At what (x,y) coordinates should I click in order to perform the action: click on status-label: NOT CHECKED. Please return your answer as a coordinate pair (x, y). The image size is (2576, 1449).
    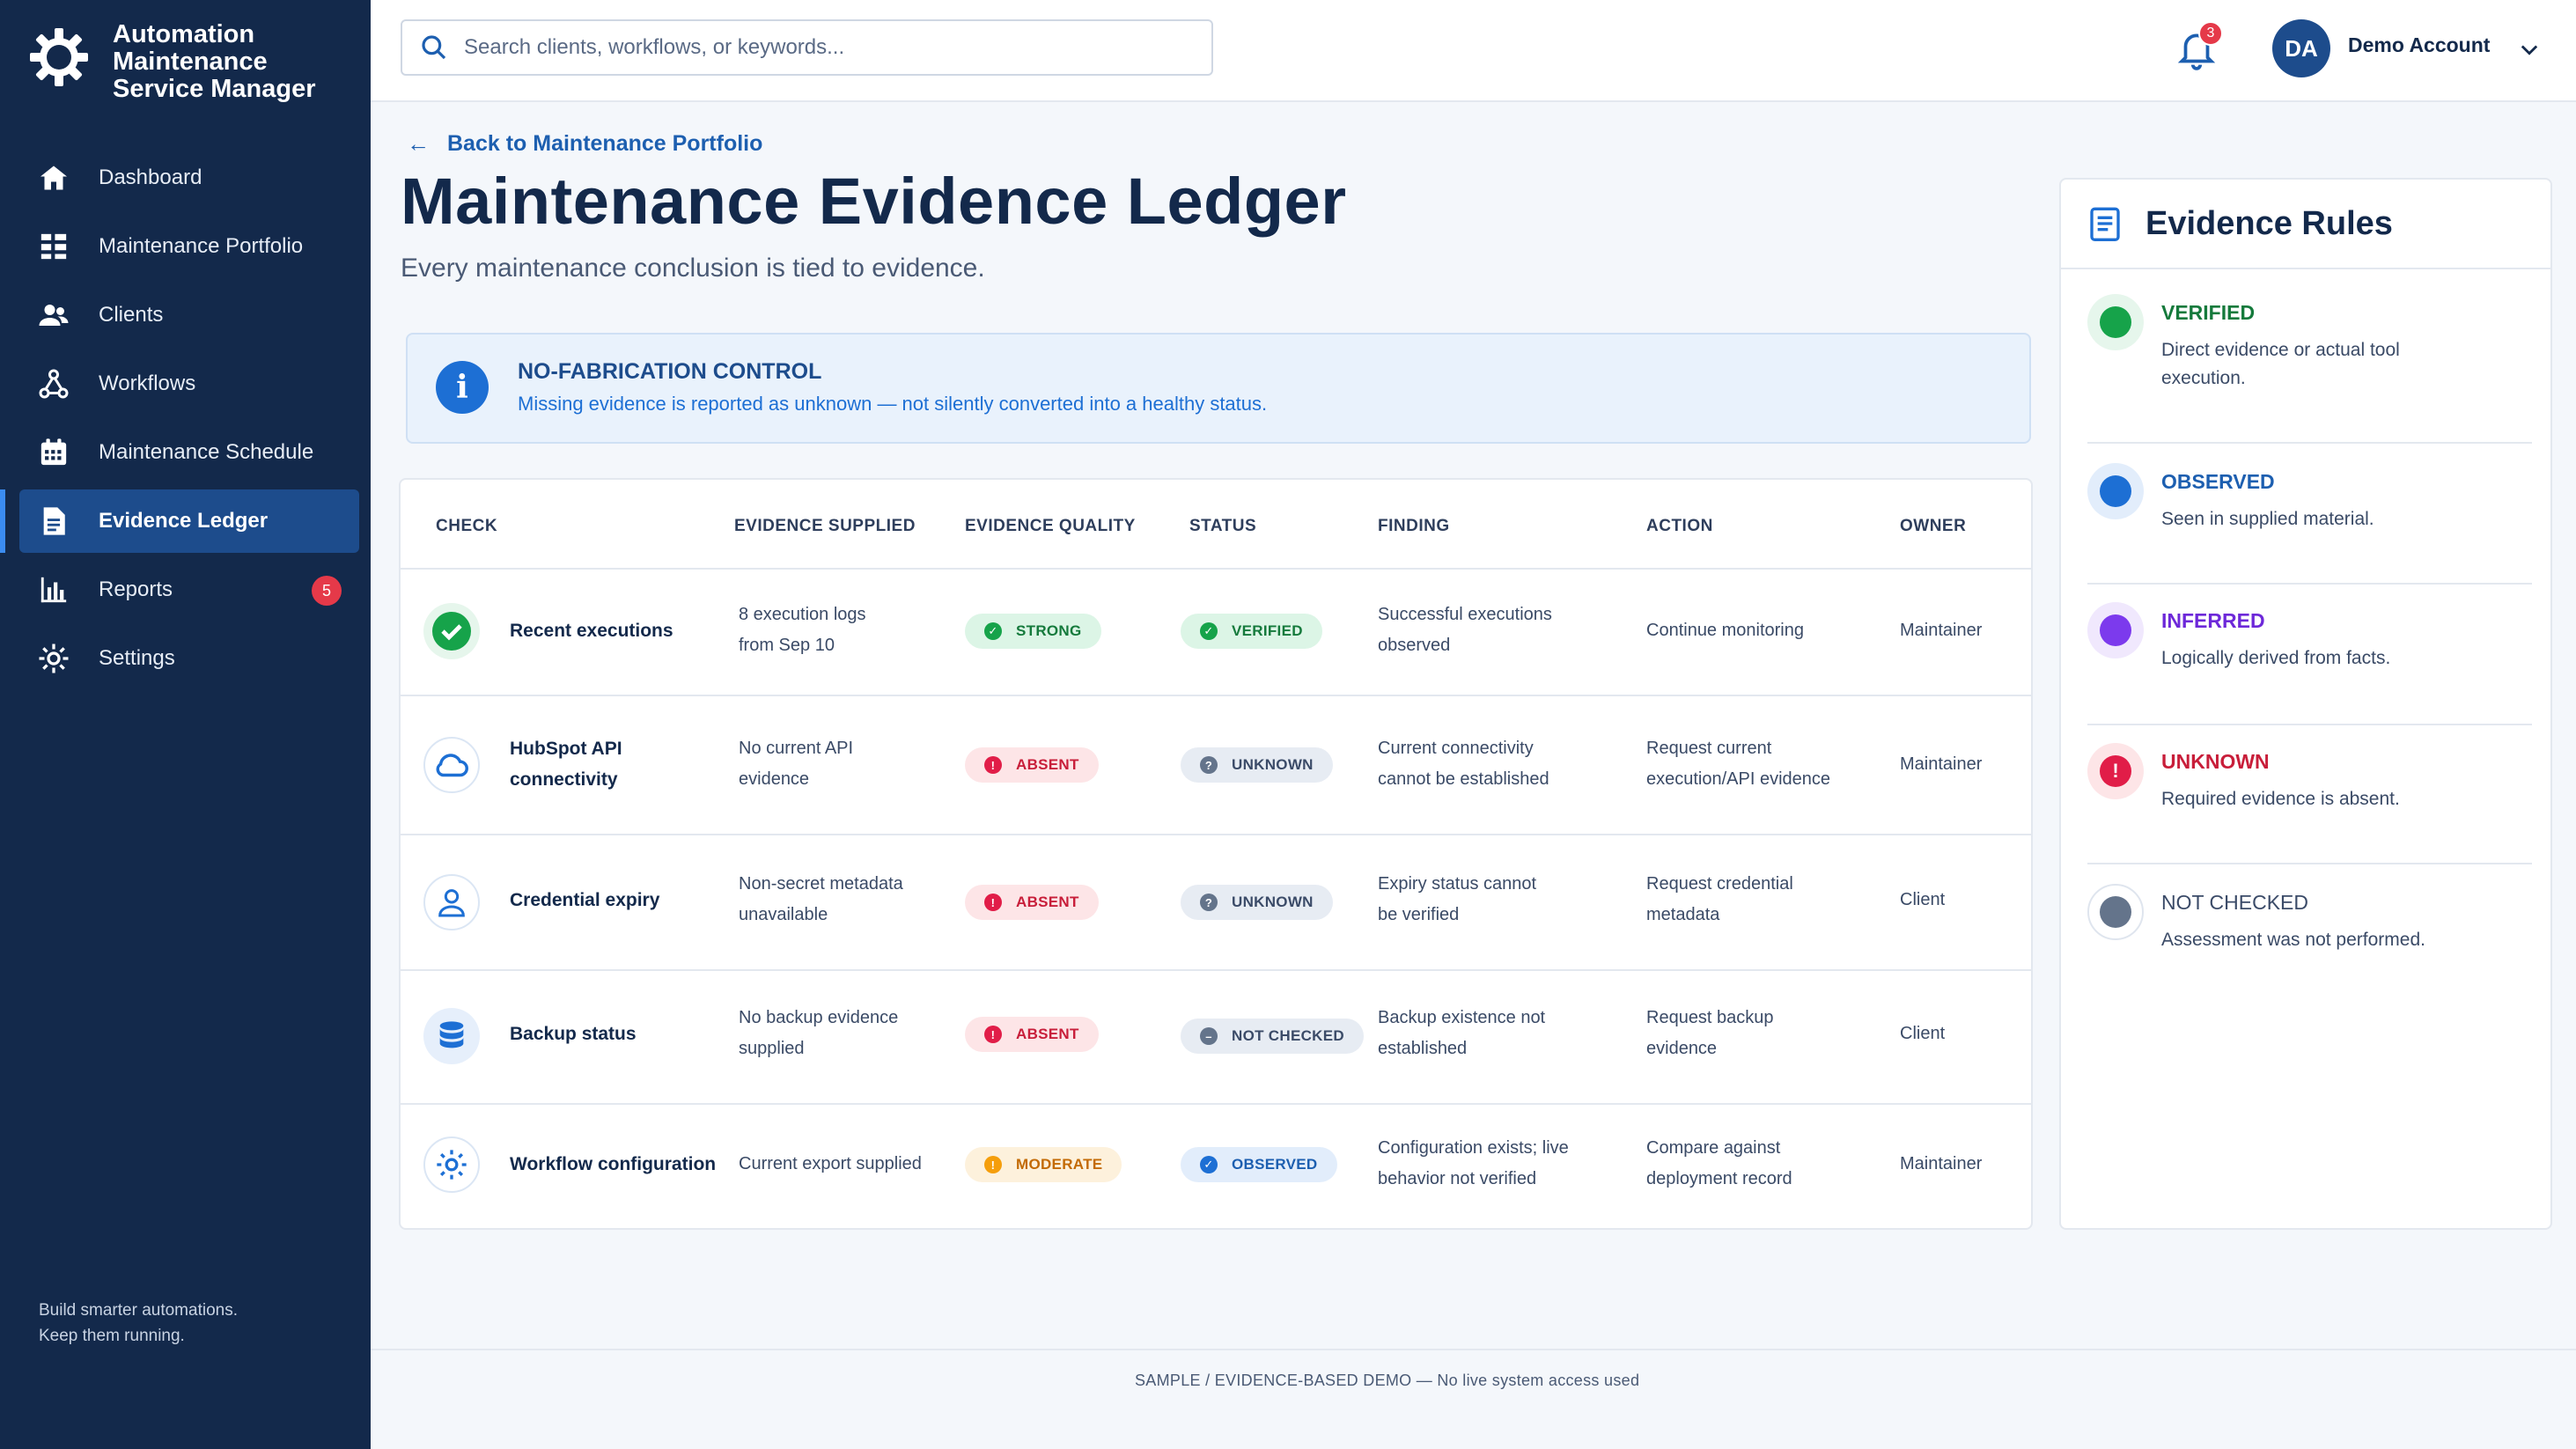
    Looking at the image, I should click on (1288, 1035).